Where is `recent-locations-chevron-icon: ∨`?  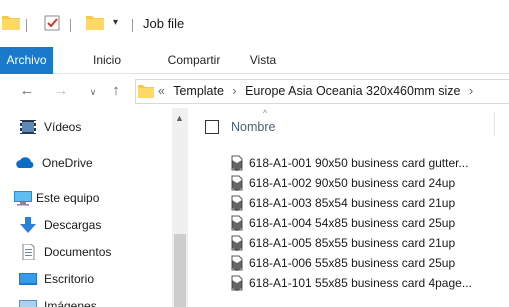
recent-locations-chevron-icon: ∨ is located at coordinates (93, 92).